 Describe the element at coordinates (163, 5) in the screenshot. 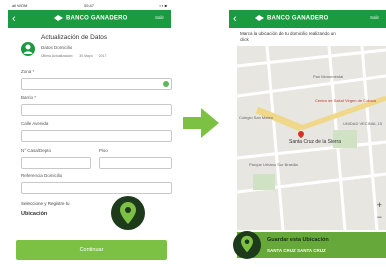

I see `battery-text: ▪ ▪ ■` at that location.